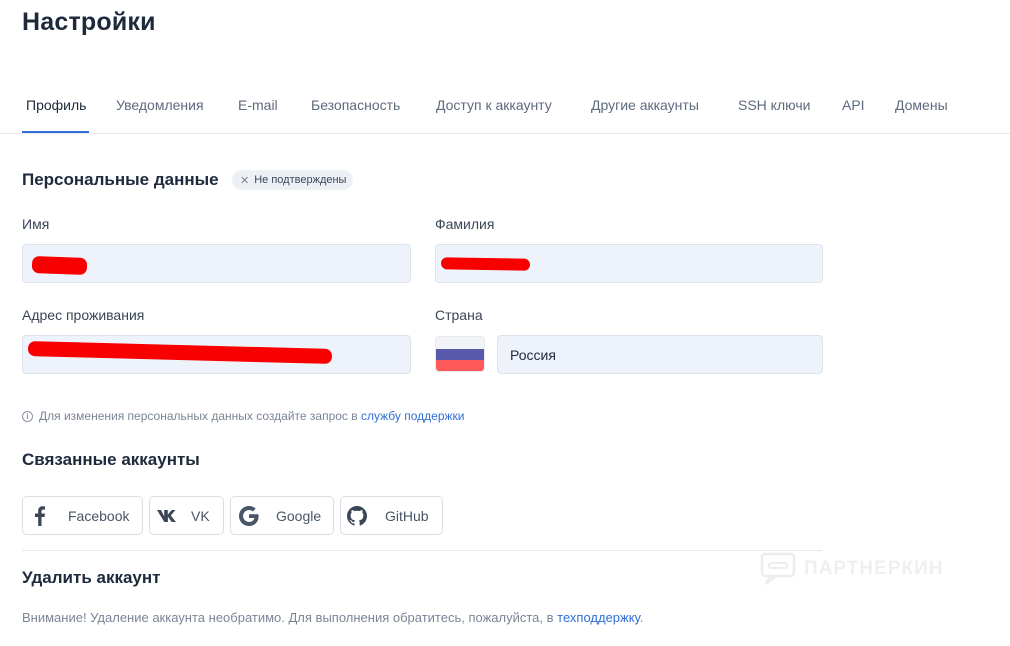 This screenshot has height=646, width=1010. I want to click on tab-profile: Профиль, so click(56, 105).